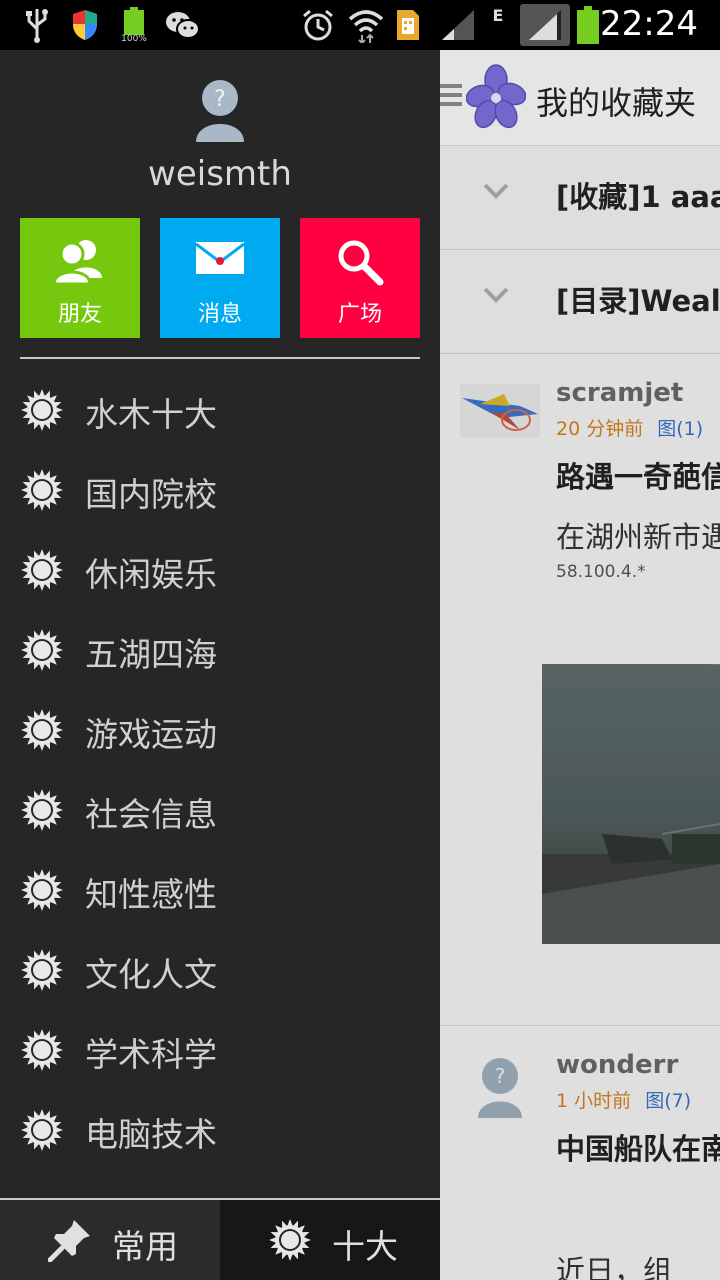 The width and height of the screenshot is (720, 1280). Describe the element at coordinates (85, 25) in the screenshot. I see `shield-icon` at that location.